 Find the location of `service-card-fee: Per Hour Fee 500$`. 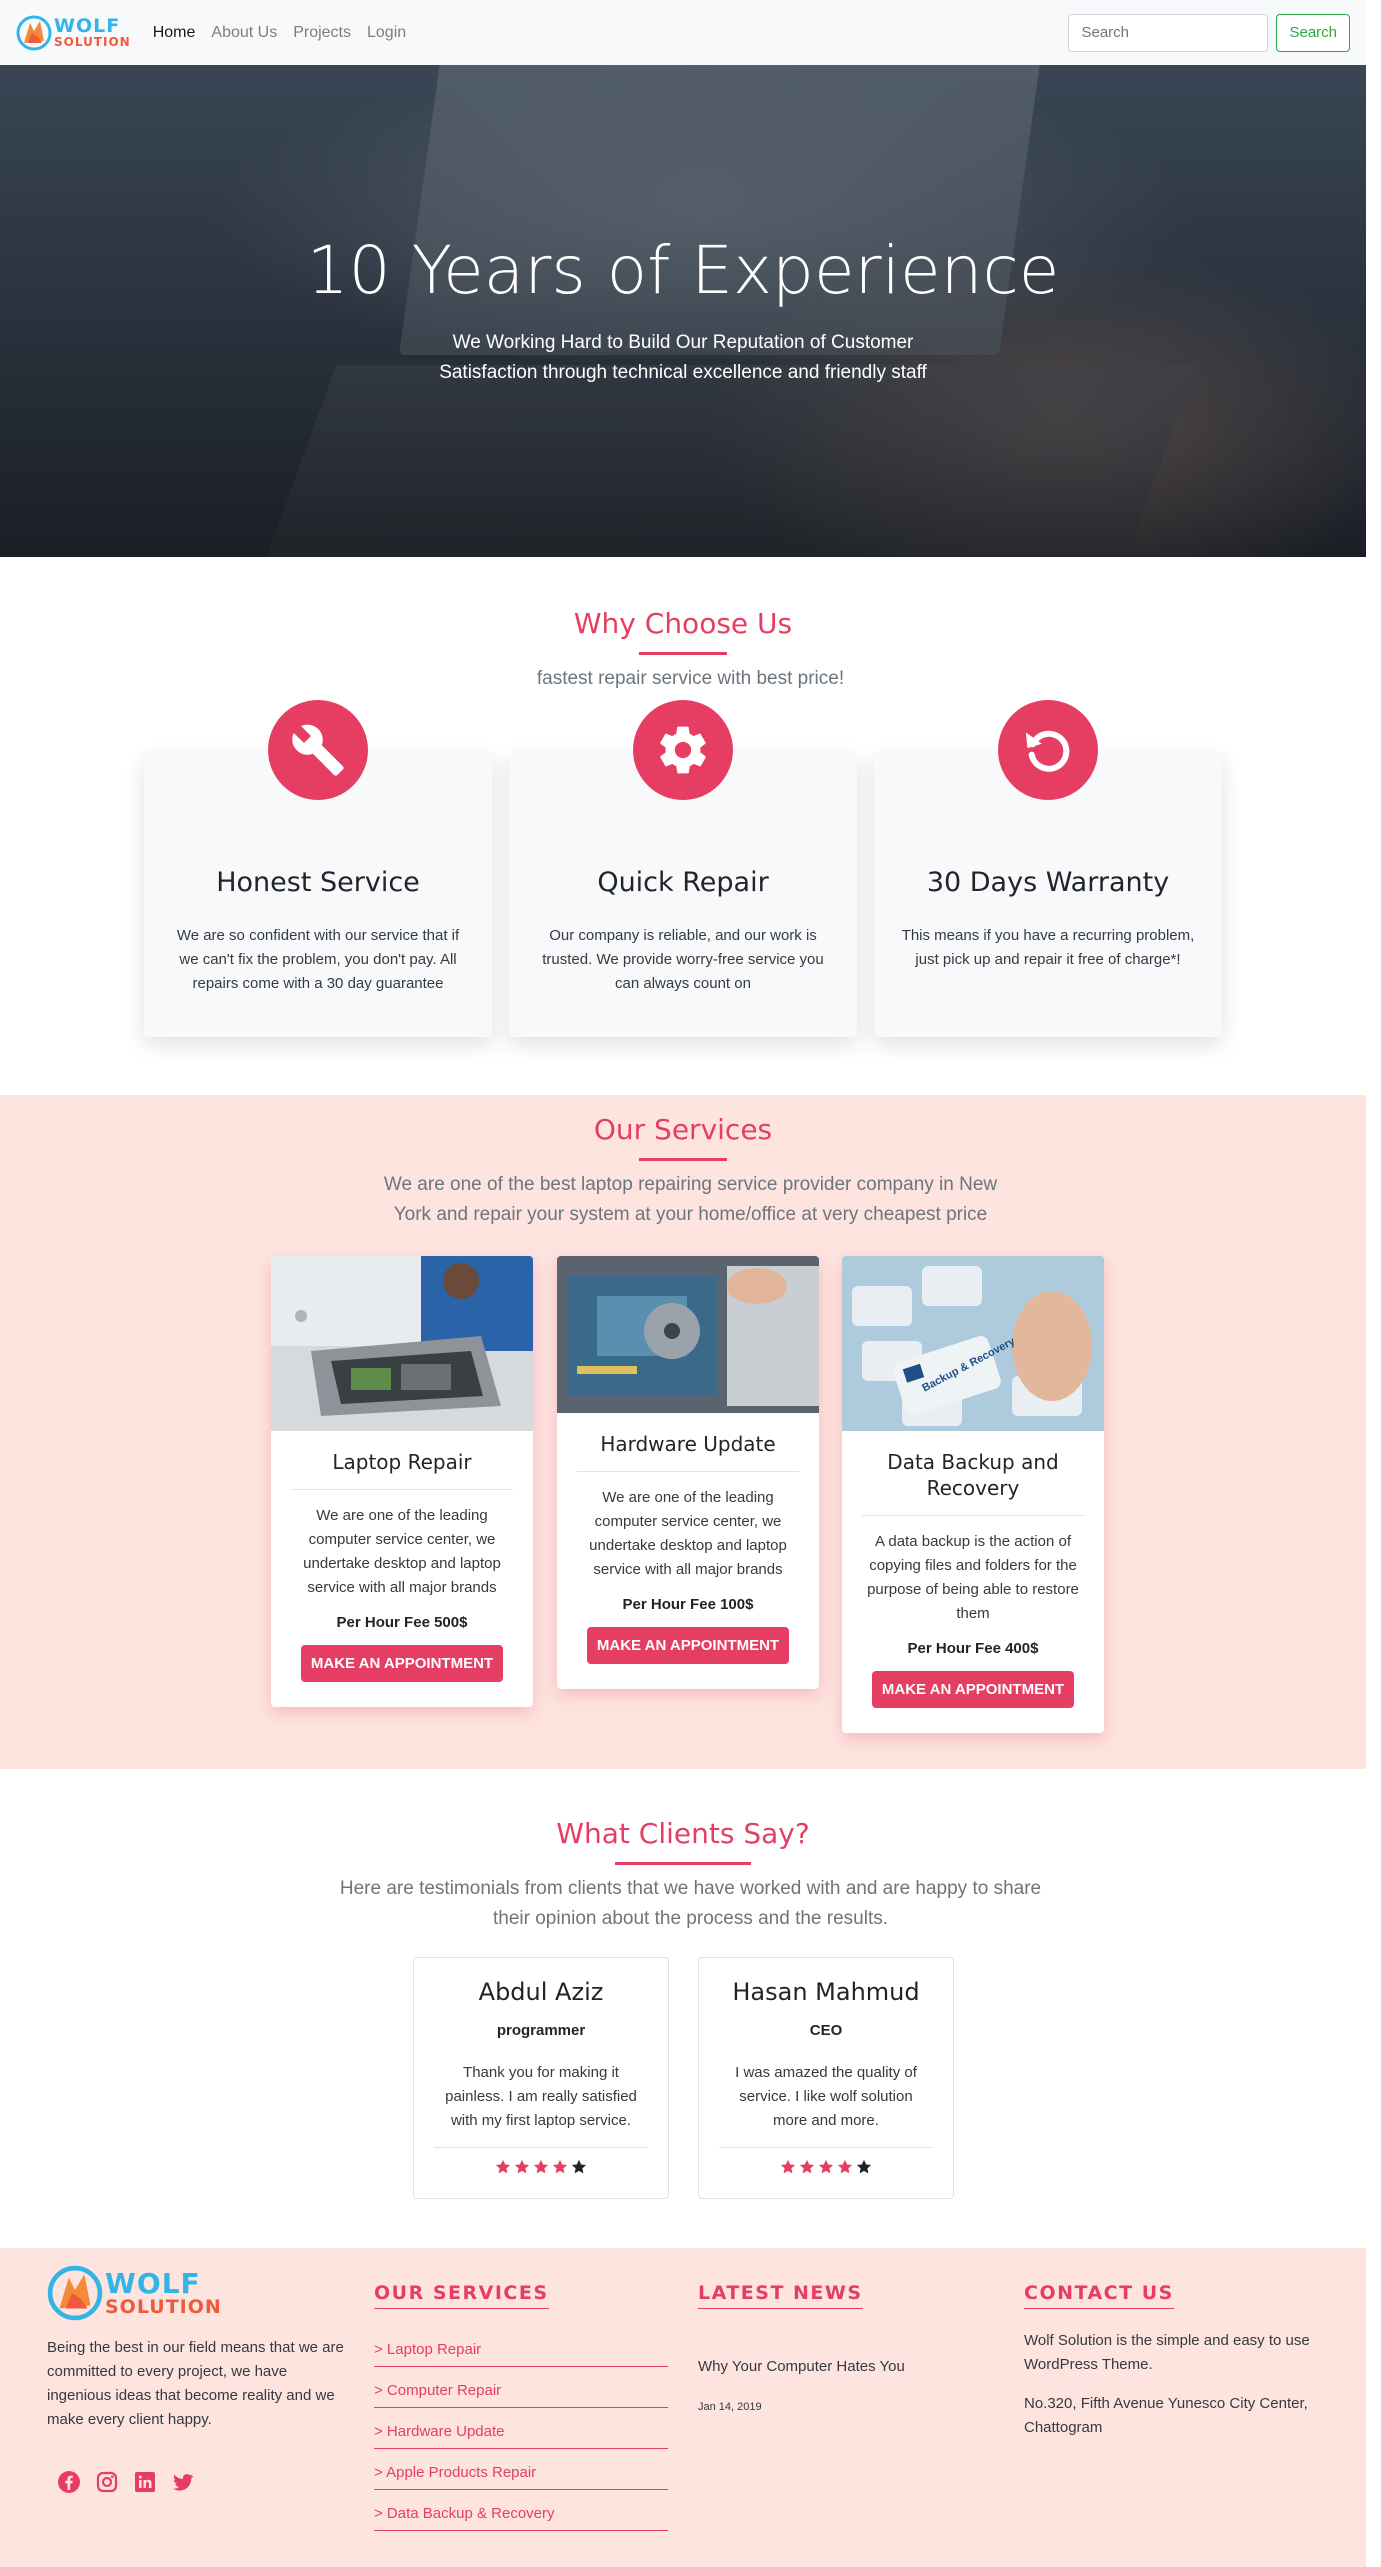

service-card-fee: Per Hour Fee 500$ is located at coordinates (402, 1622).